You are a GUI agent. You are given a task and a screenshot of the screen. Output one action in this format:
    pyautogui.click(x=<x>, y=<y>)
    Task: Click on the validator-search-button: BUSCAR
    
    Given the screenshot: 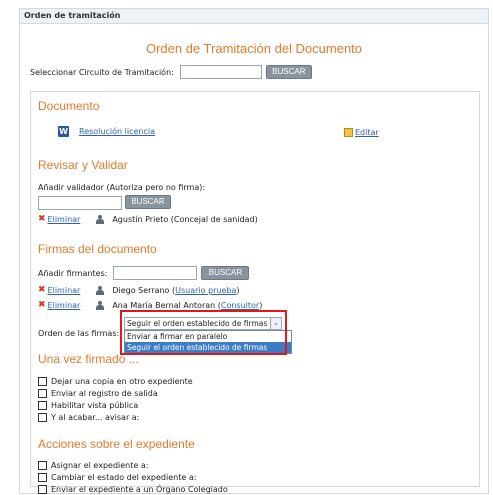 What is the action you would take?
    pyautogui.click(x=148, y=202)
    